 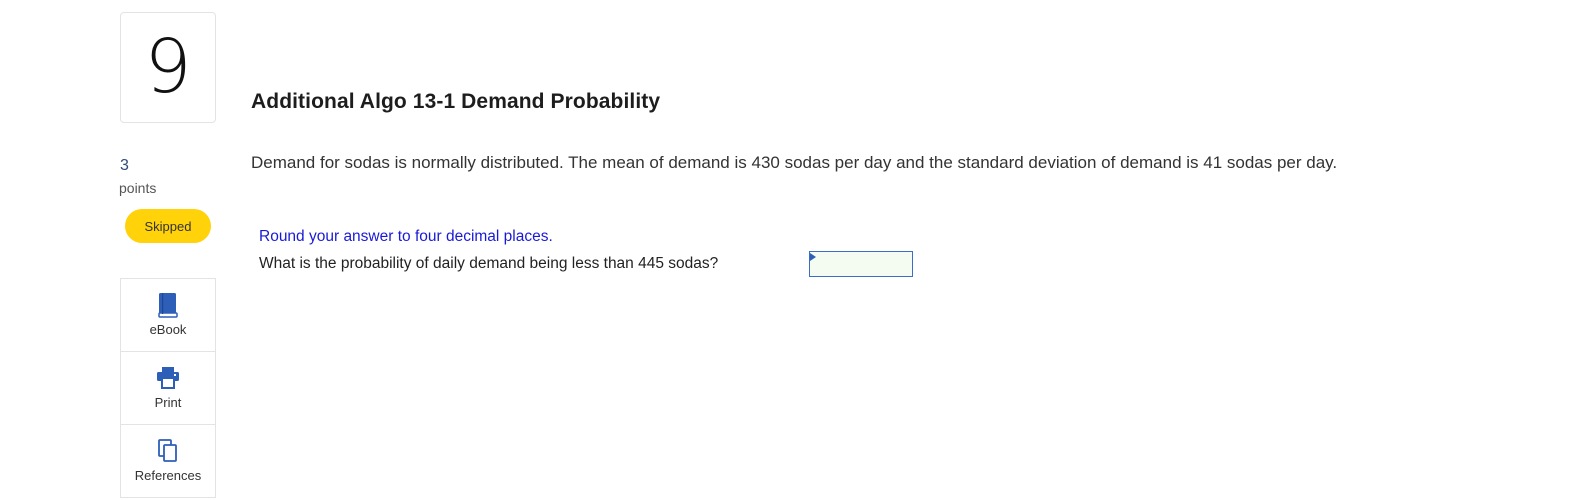 I want to click on references-button: References, so click(x=168, y=461).